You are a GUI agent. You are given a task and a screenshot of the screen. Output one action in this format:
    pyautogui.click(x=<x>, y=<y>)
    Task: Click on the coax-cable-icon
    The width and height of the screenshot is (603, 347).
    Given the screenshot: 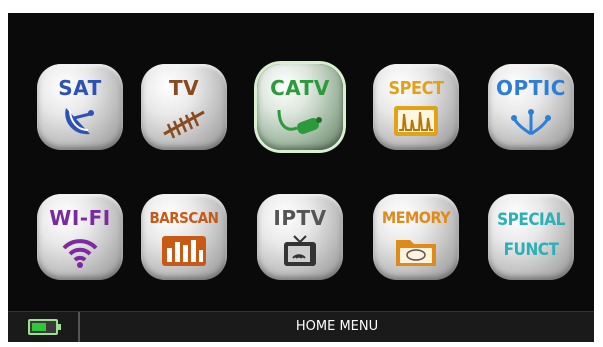 What is the action you would take?
    pyautogui.click(x=300, y=124)
    